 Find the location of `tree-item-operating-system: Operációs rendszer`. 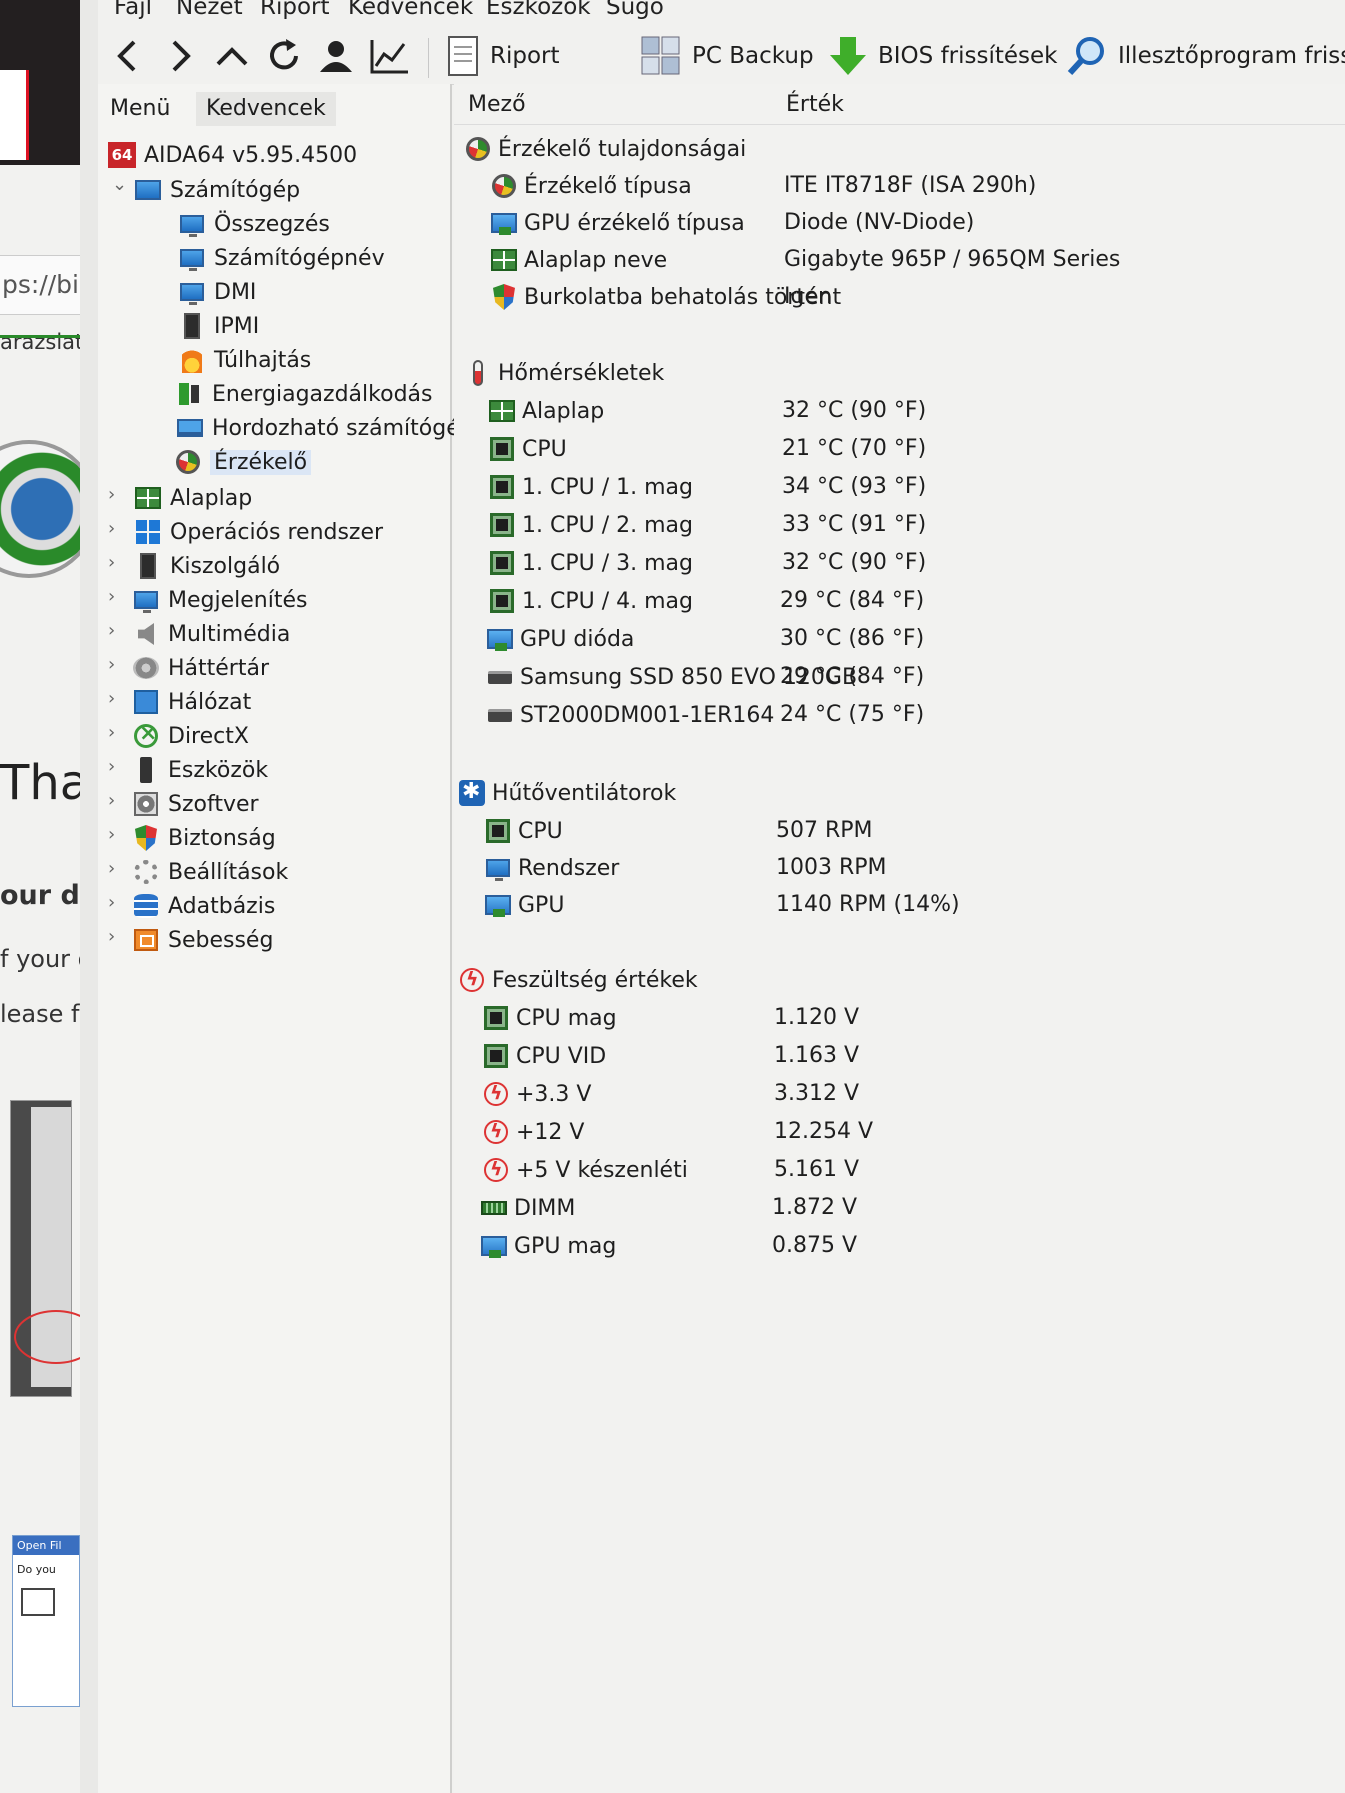

tree-item-operating-system: Operációs rendszer is located at coordinates (258, 532).